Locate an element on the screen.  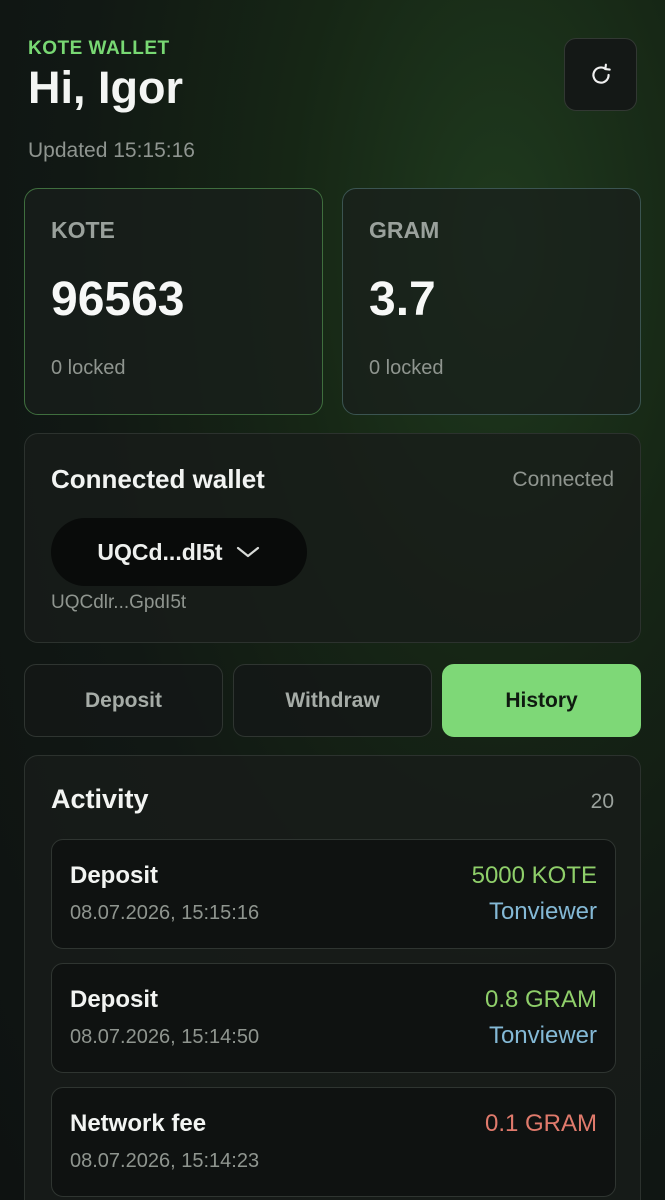
balance-label: GRAM is located at coordinates (404, 230).